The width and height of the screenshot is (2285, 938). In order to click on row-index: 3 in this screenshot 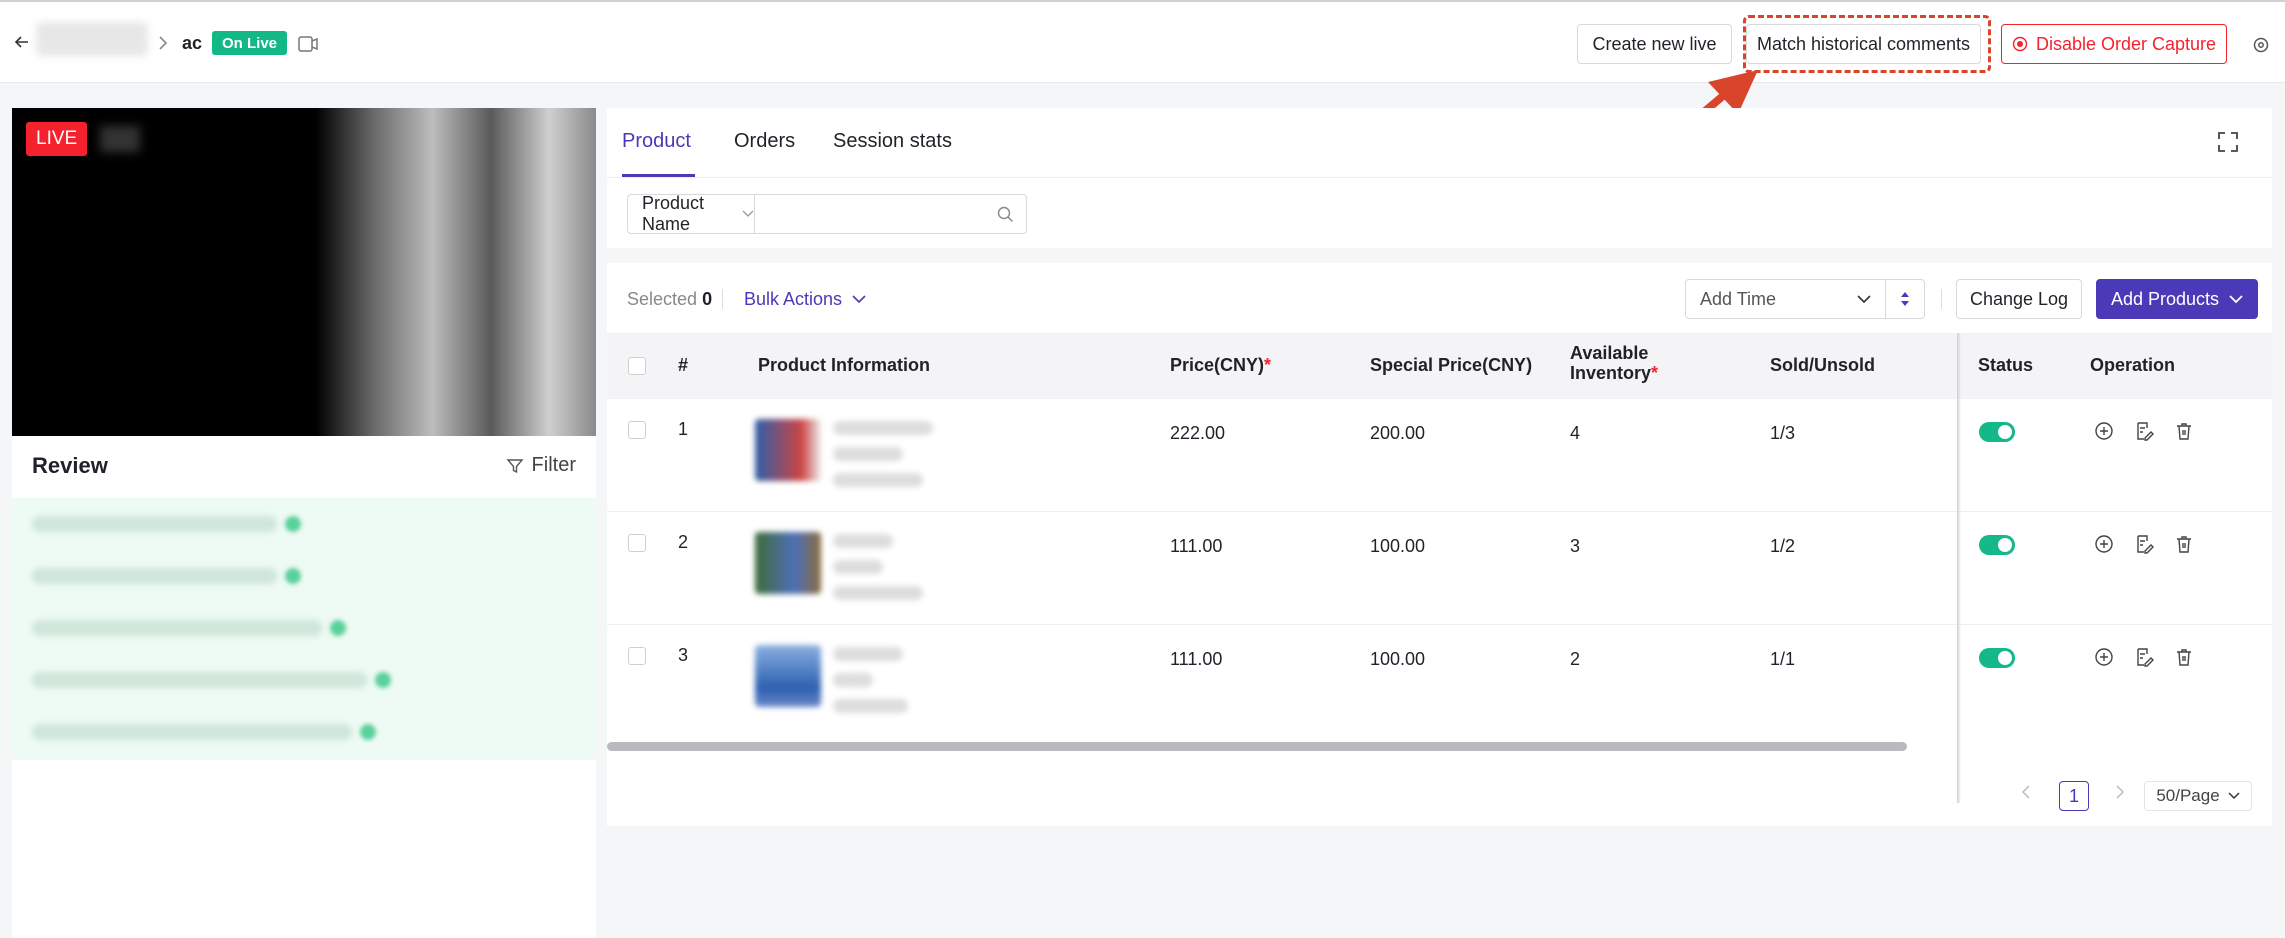, I will do `click(683, 655)`.